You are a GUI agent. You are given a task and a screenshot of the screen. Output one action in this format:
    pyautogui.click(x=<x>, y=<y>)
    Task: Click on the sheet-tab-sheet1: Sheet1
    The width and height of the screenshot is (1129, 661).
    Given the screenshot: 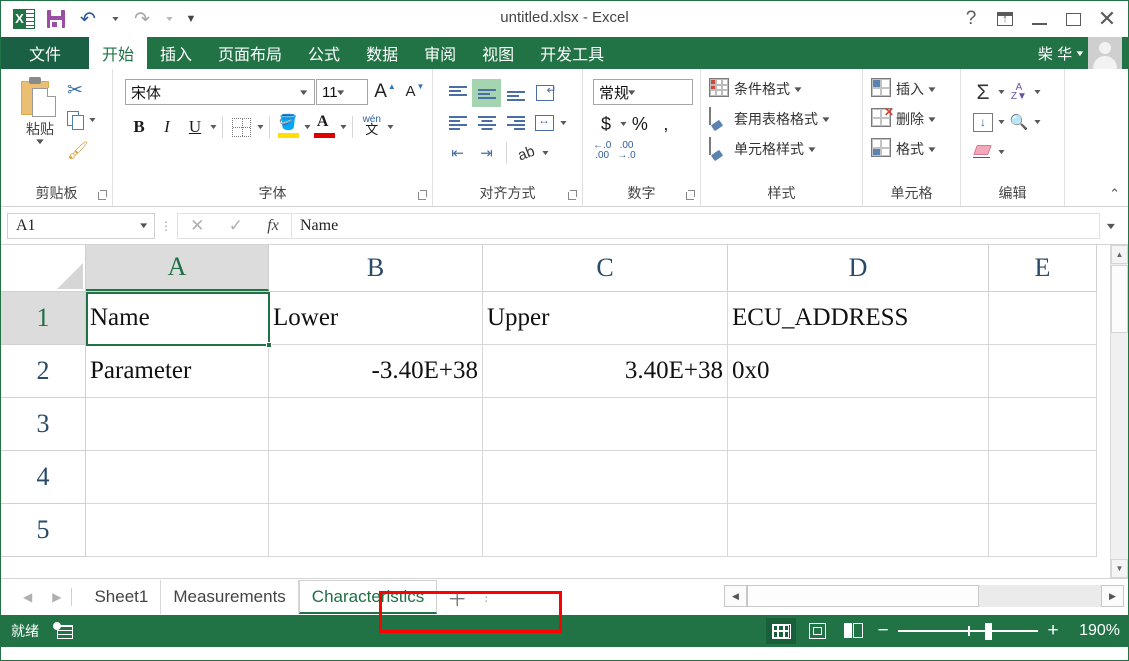 What is the action you would take?
    pyautogui.click(x=122, y=597)
    